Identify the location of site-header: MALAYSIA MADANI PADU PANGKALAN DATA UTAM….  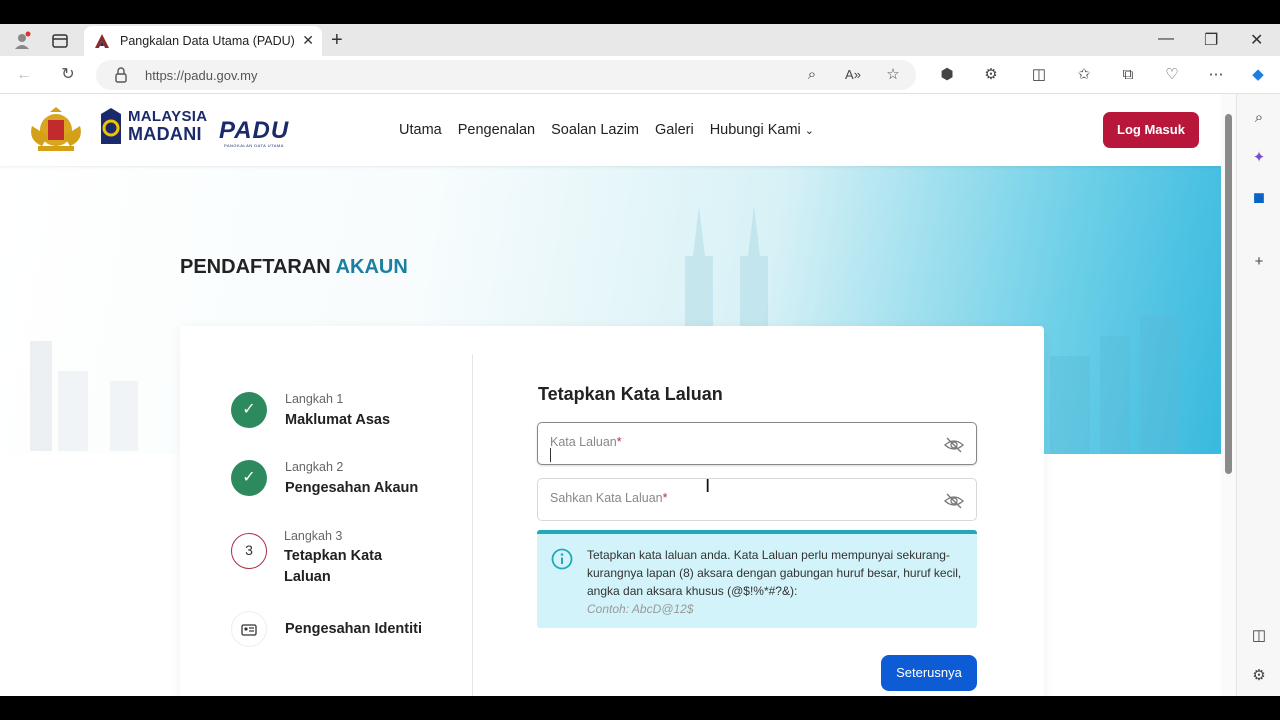
(610, 130).